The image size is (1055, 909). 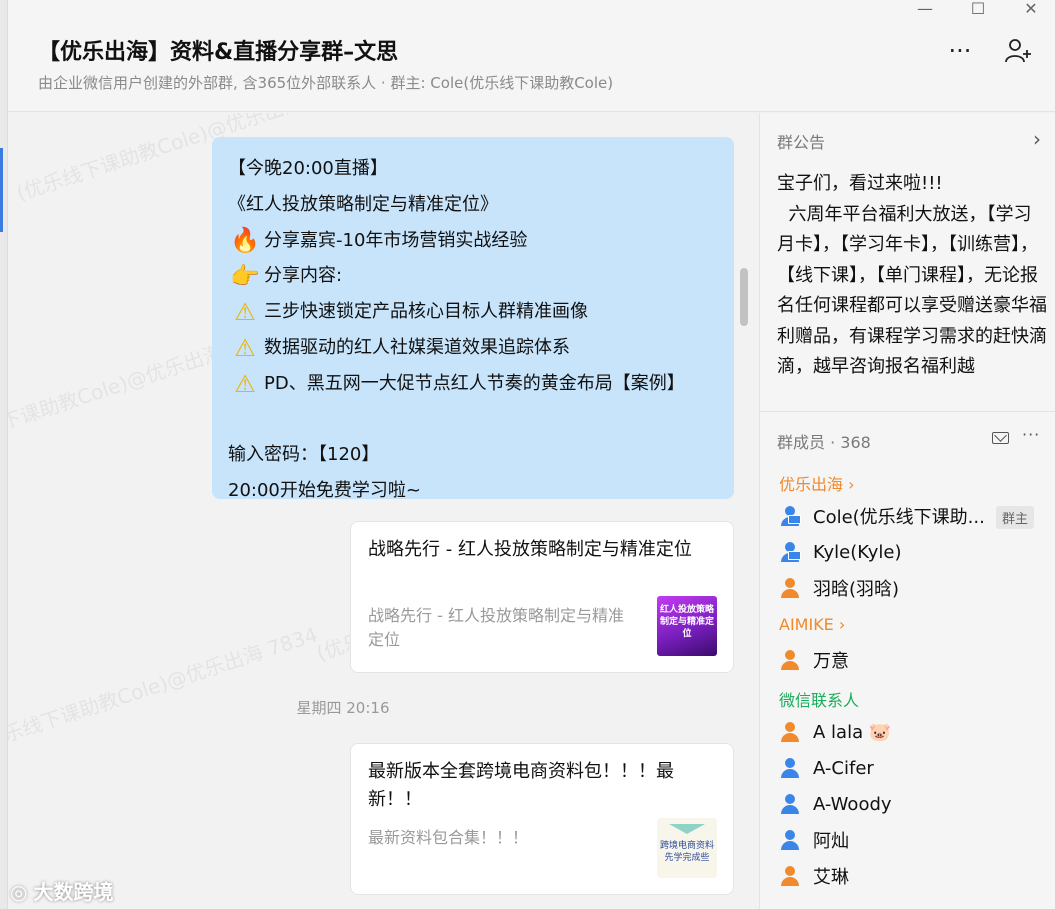 I want to click on notice-line: 【今晚20:00直播】, so click(x=474, y=169).